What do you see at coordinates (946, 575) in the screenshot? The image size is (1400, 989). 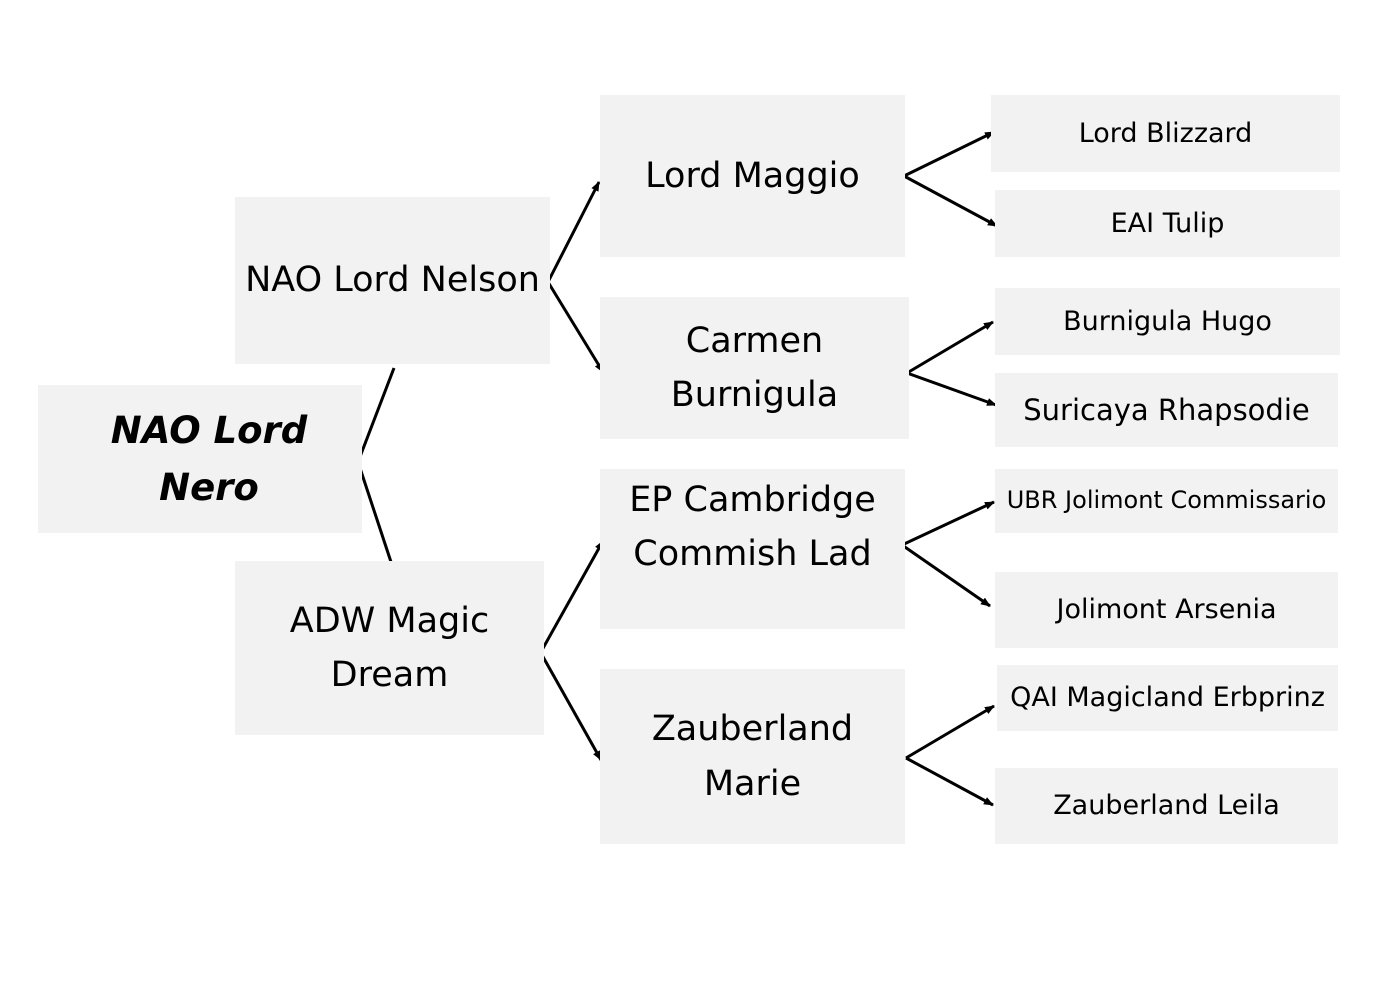 I see `edge-dam_sire-ds_dam` at bounding box center [946, 575].